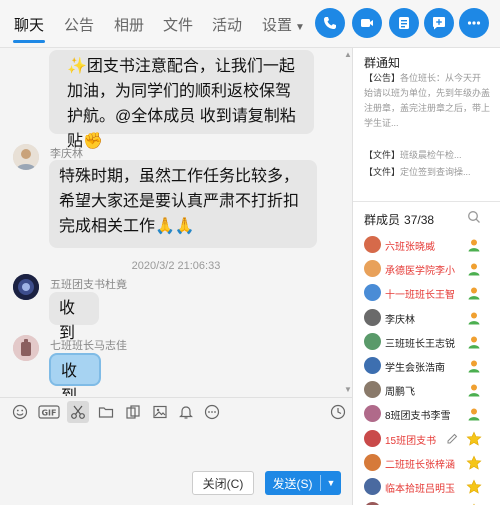 The width and height of the screenshot is (500, 505). I want to click on edit-icon, so click(452, 438).